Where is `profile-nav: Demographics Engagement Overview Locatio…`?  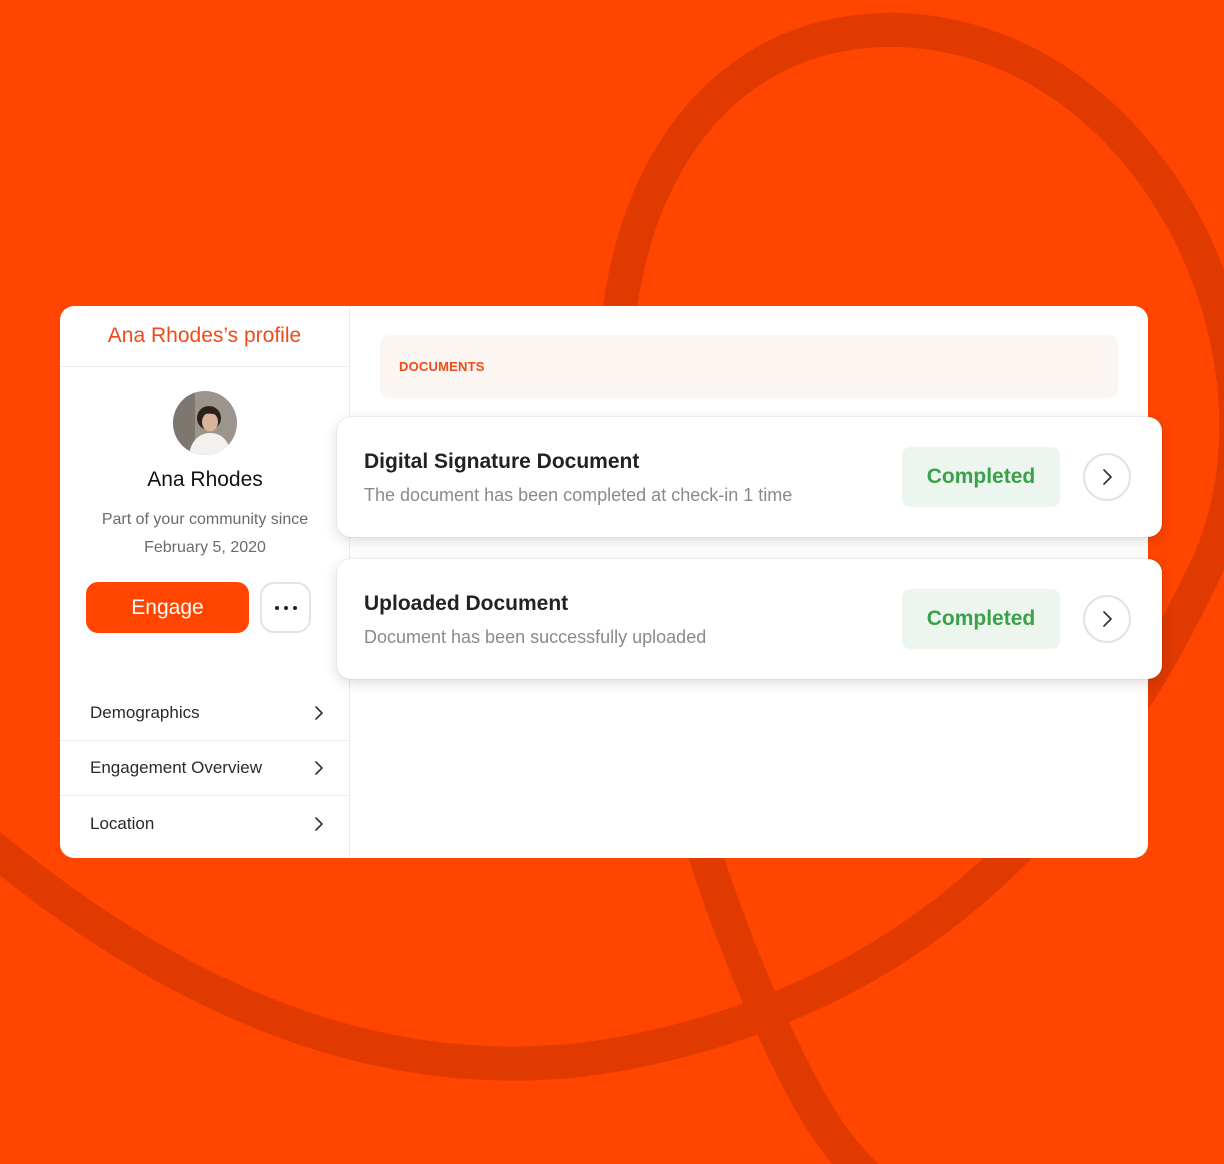
profile-nav: Demographics Engagement Overview Locatio… is located at coordinates (205, 768).